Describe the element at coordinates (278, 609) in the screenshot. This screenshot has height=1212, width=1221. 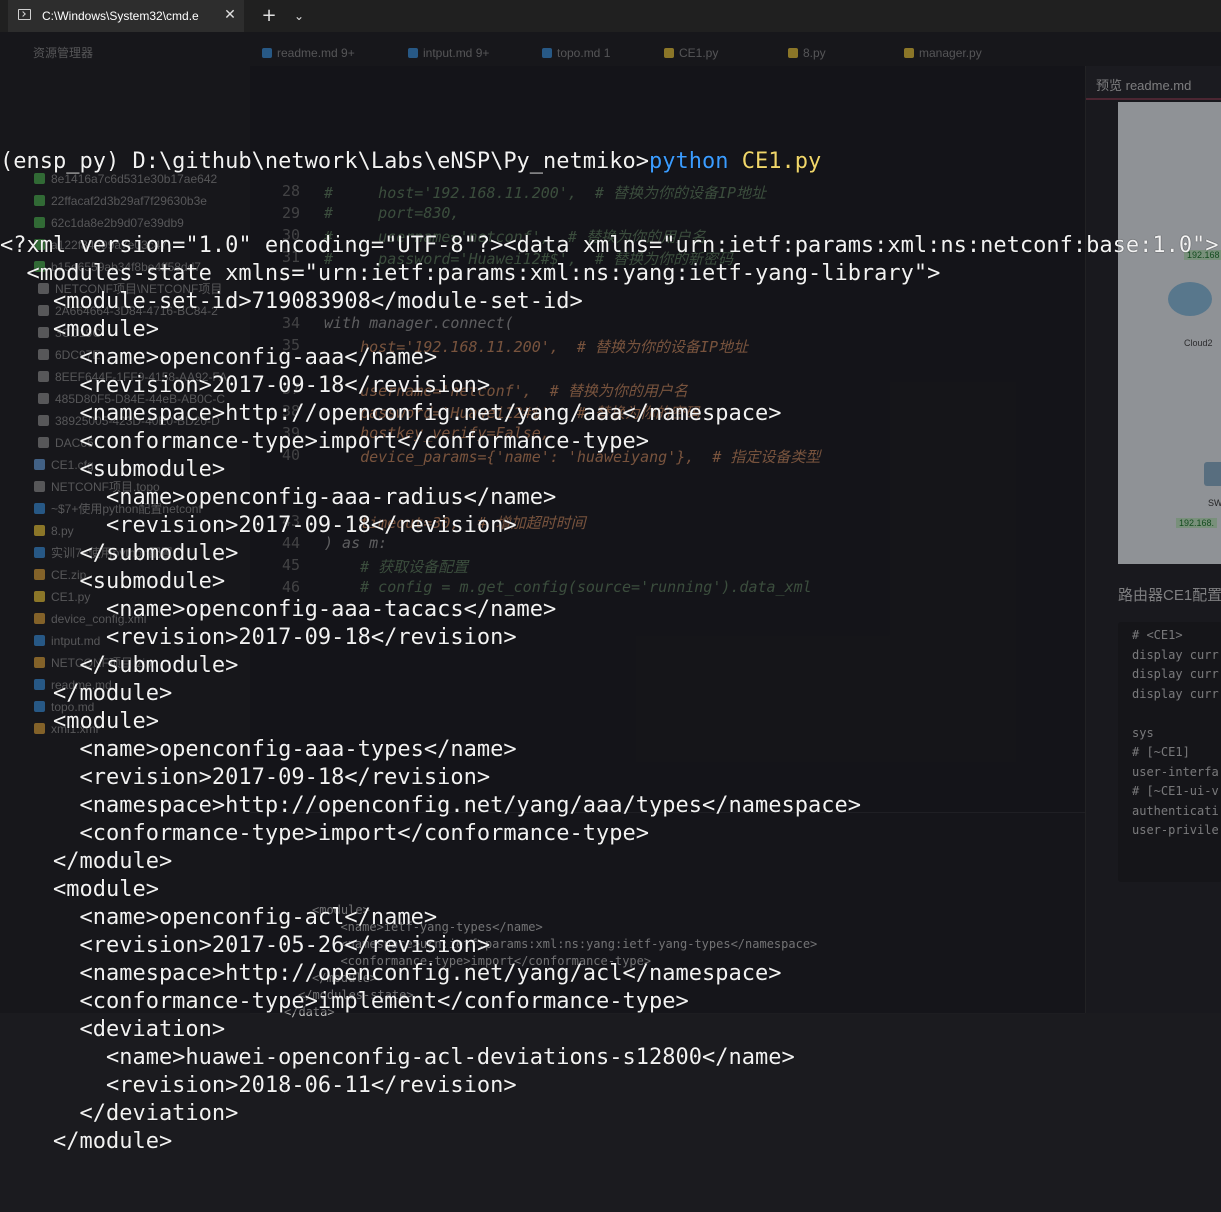
I see `terminal-output-line: <name>openconfig-aaa-tacacs</name>` at that location.